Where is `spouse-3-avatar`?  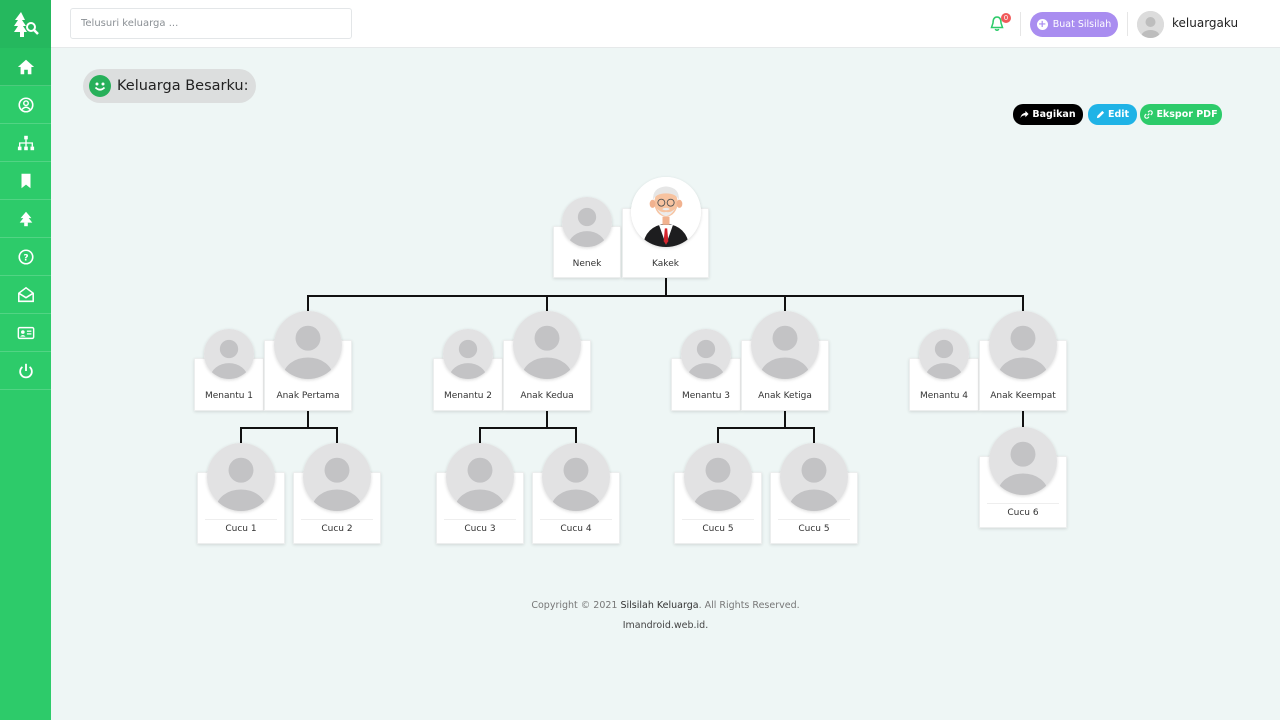 spouse-3-avatar is located at coordinates (706, 354).